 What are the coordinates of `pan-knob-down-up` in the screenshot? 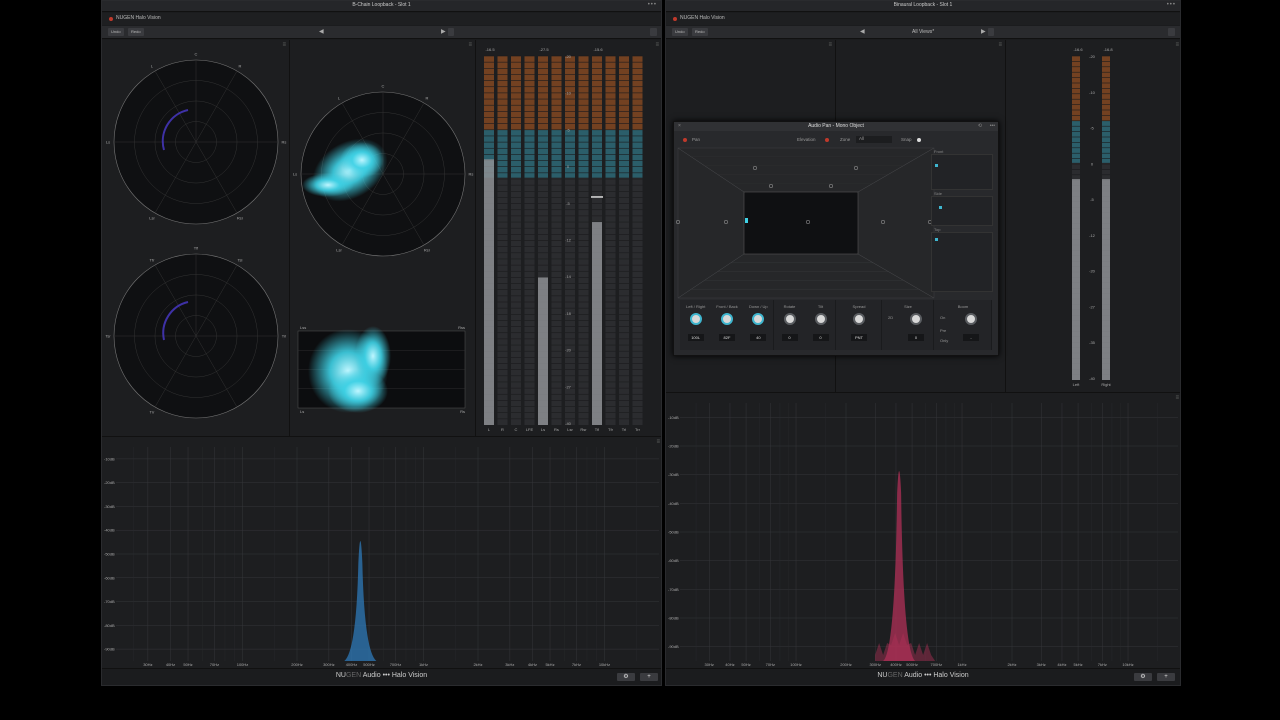 It's located at (758, 319).